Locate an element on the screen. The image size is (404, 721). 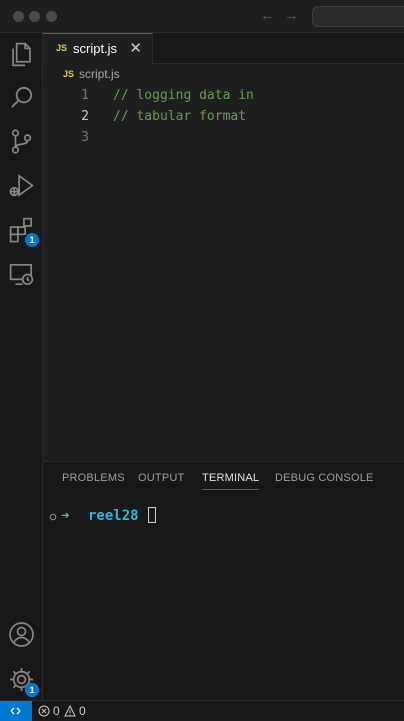
back-arrow-icon: ← is located at coordinates (267, 16).